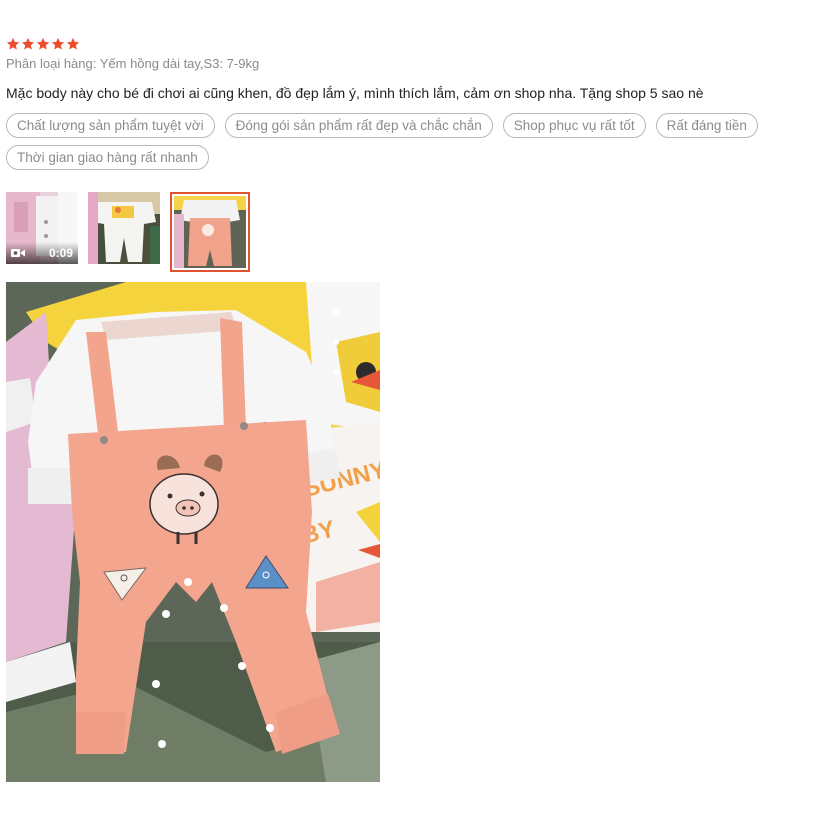  Describe the element at coordinates (574, 125) in the screenshot. I see `review-tag: Shop phục vụ rất tốt` at that location.